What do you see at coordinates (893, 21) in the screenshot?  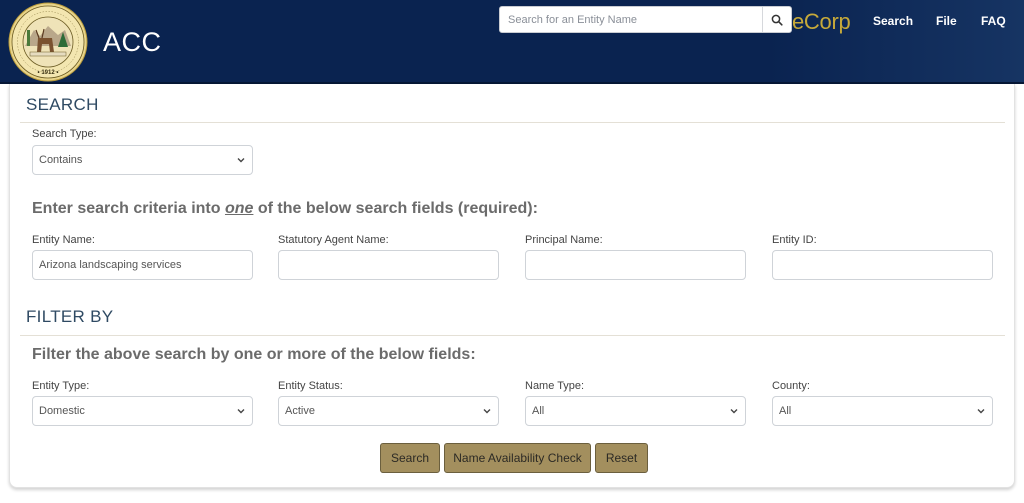 I see `nav-search: Search` at bounding box center [893, 21].